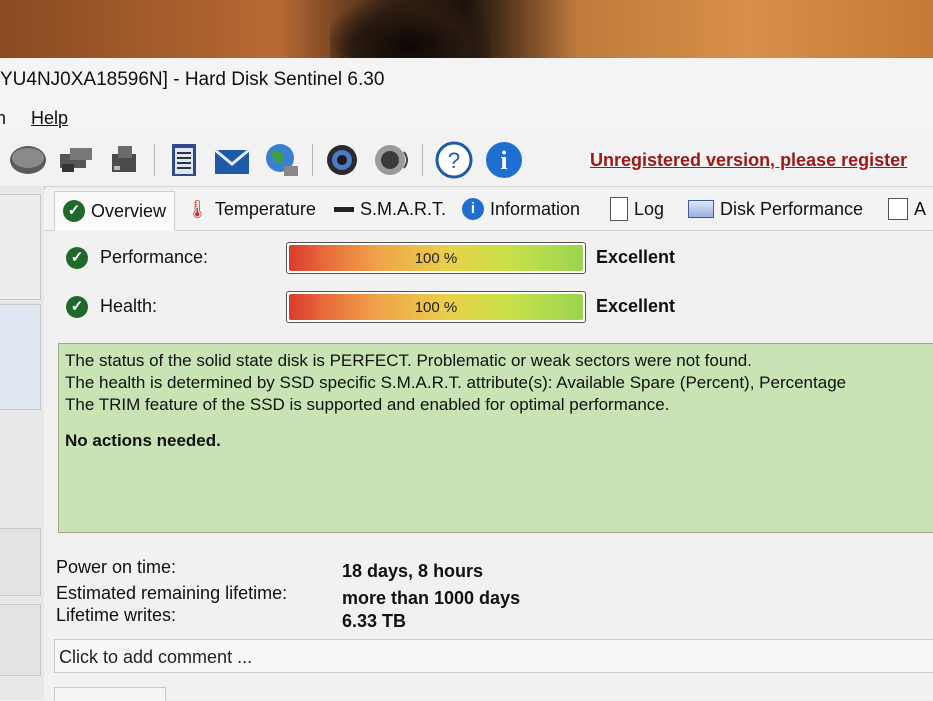 This screenshot has width=933, height=701. What do you see at coordinates (116, 615) in the screenshot?
I see `lifetime-writes-label: Lifetime writes:` at bounding box center [116, 615].